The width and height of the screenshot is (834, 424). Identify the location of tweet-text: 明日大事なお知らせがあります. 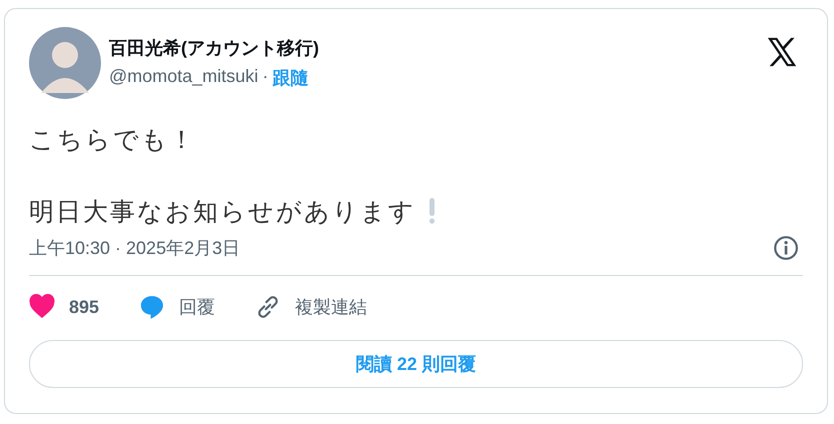
(222, 212).